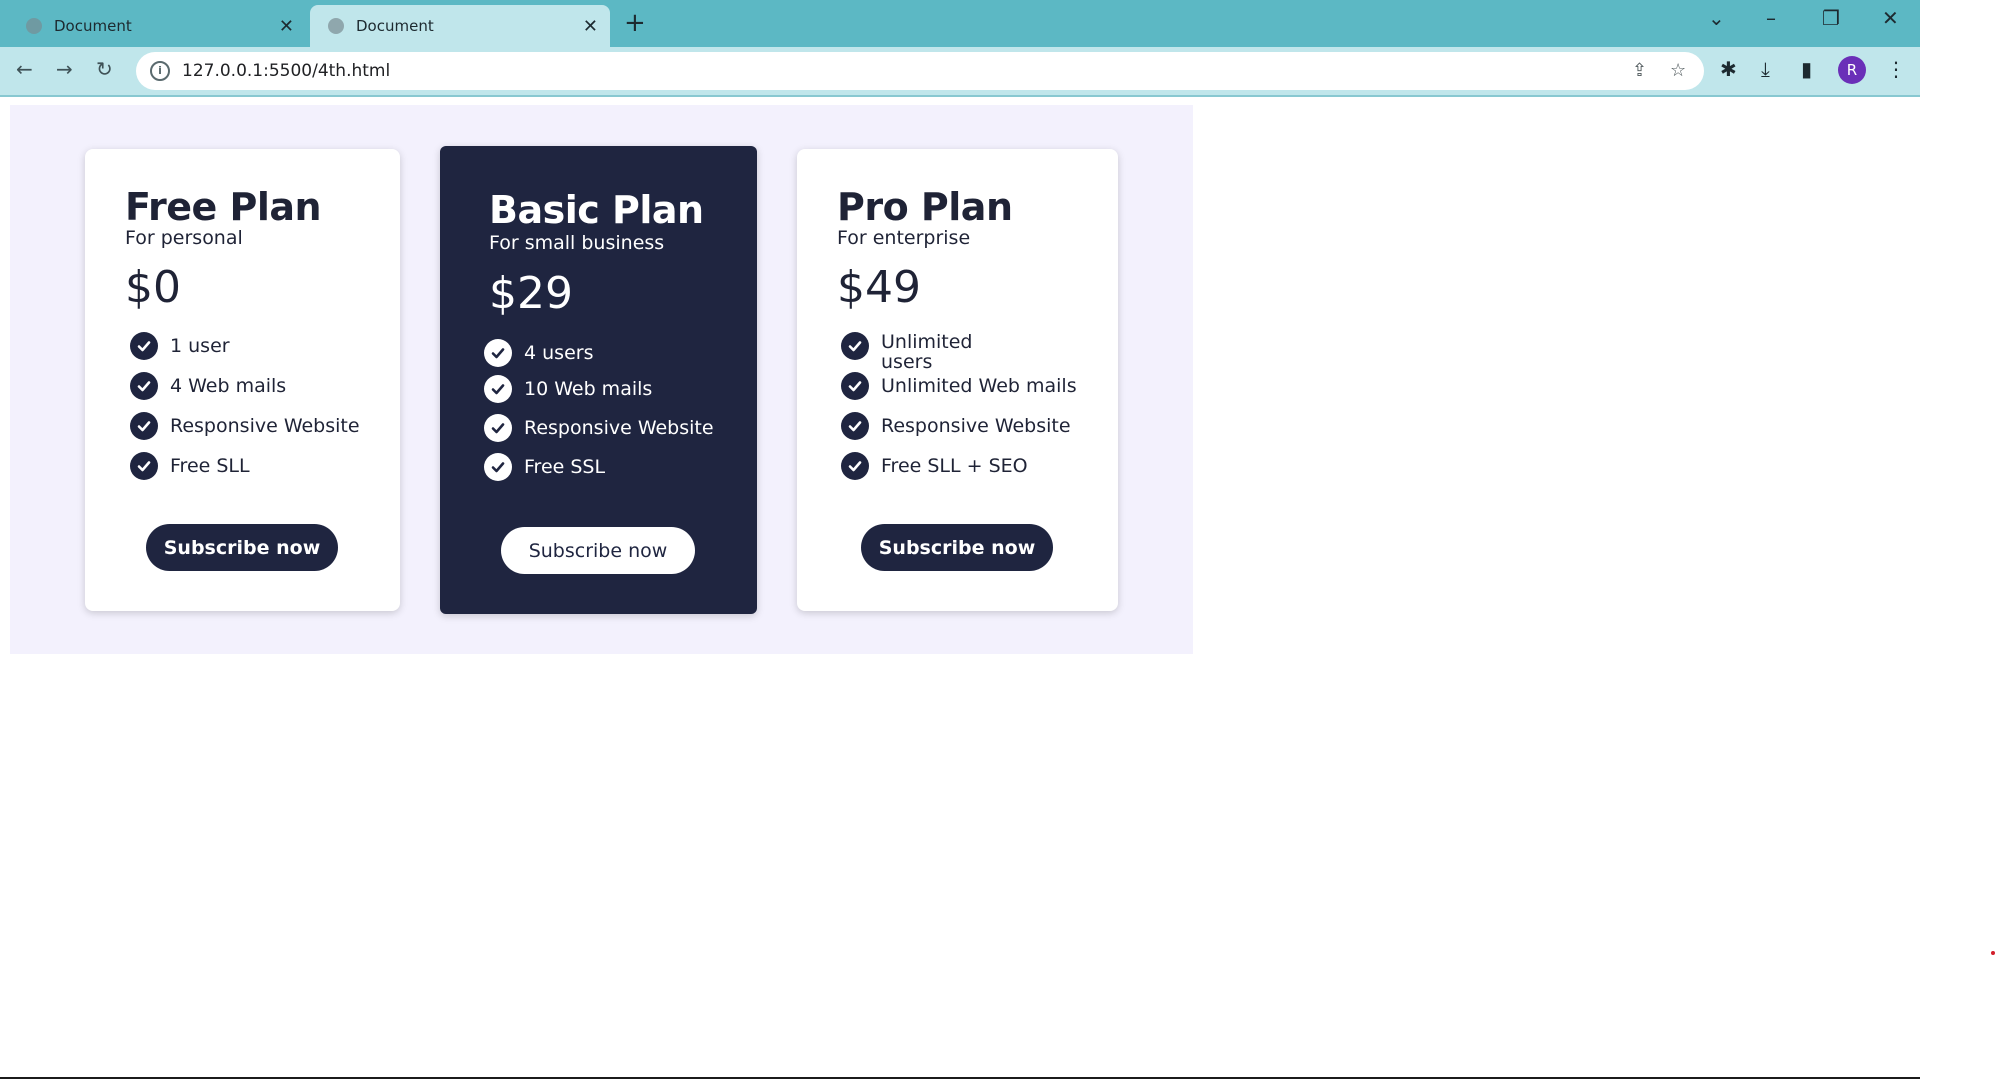 The image size is (1998, 1080). Describe the element at coordinates (460, 26) in the screenshot. I see `tab-document-2: Document ✕` at that location.